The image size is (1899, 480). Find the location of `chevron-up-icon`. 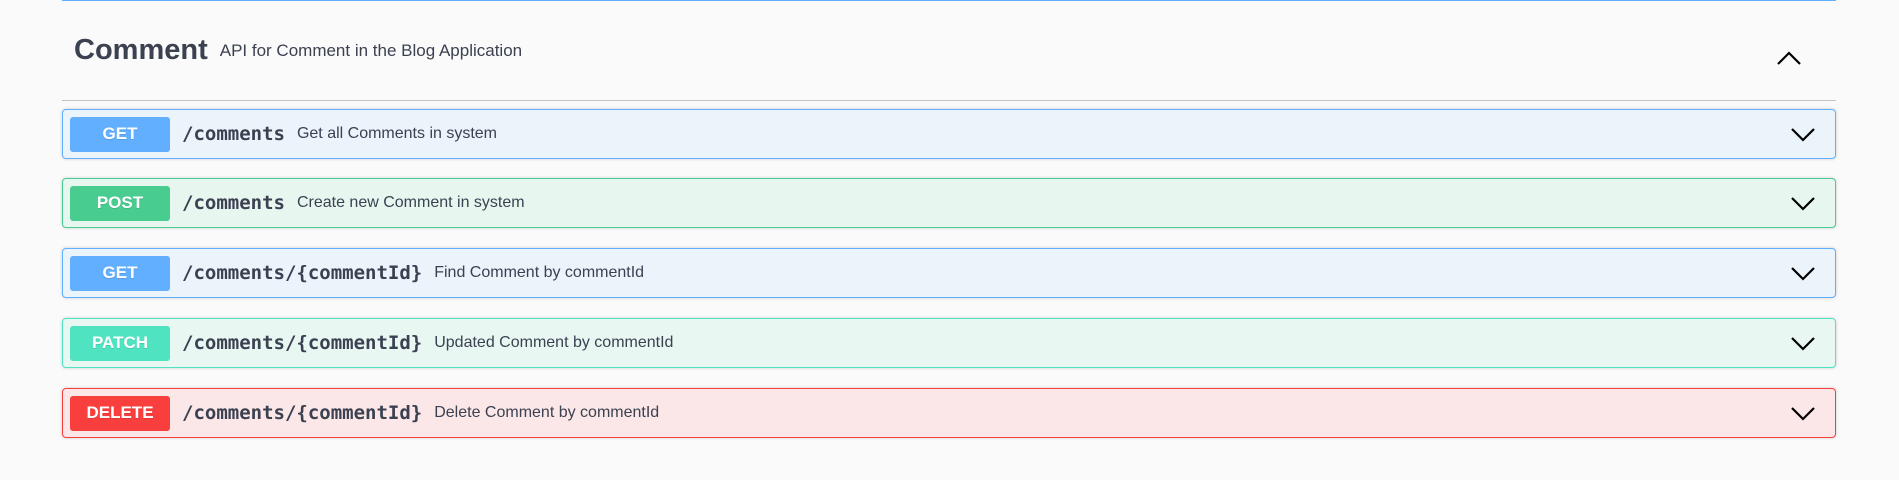

chevron-up-icon is located at coordinates (1789, 59).